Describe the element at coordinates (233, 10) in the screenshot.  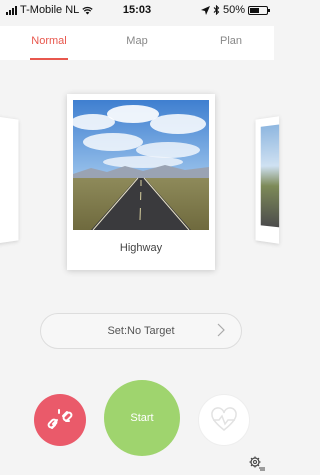
I see `battery-percent: 50%` at that location.